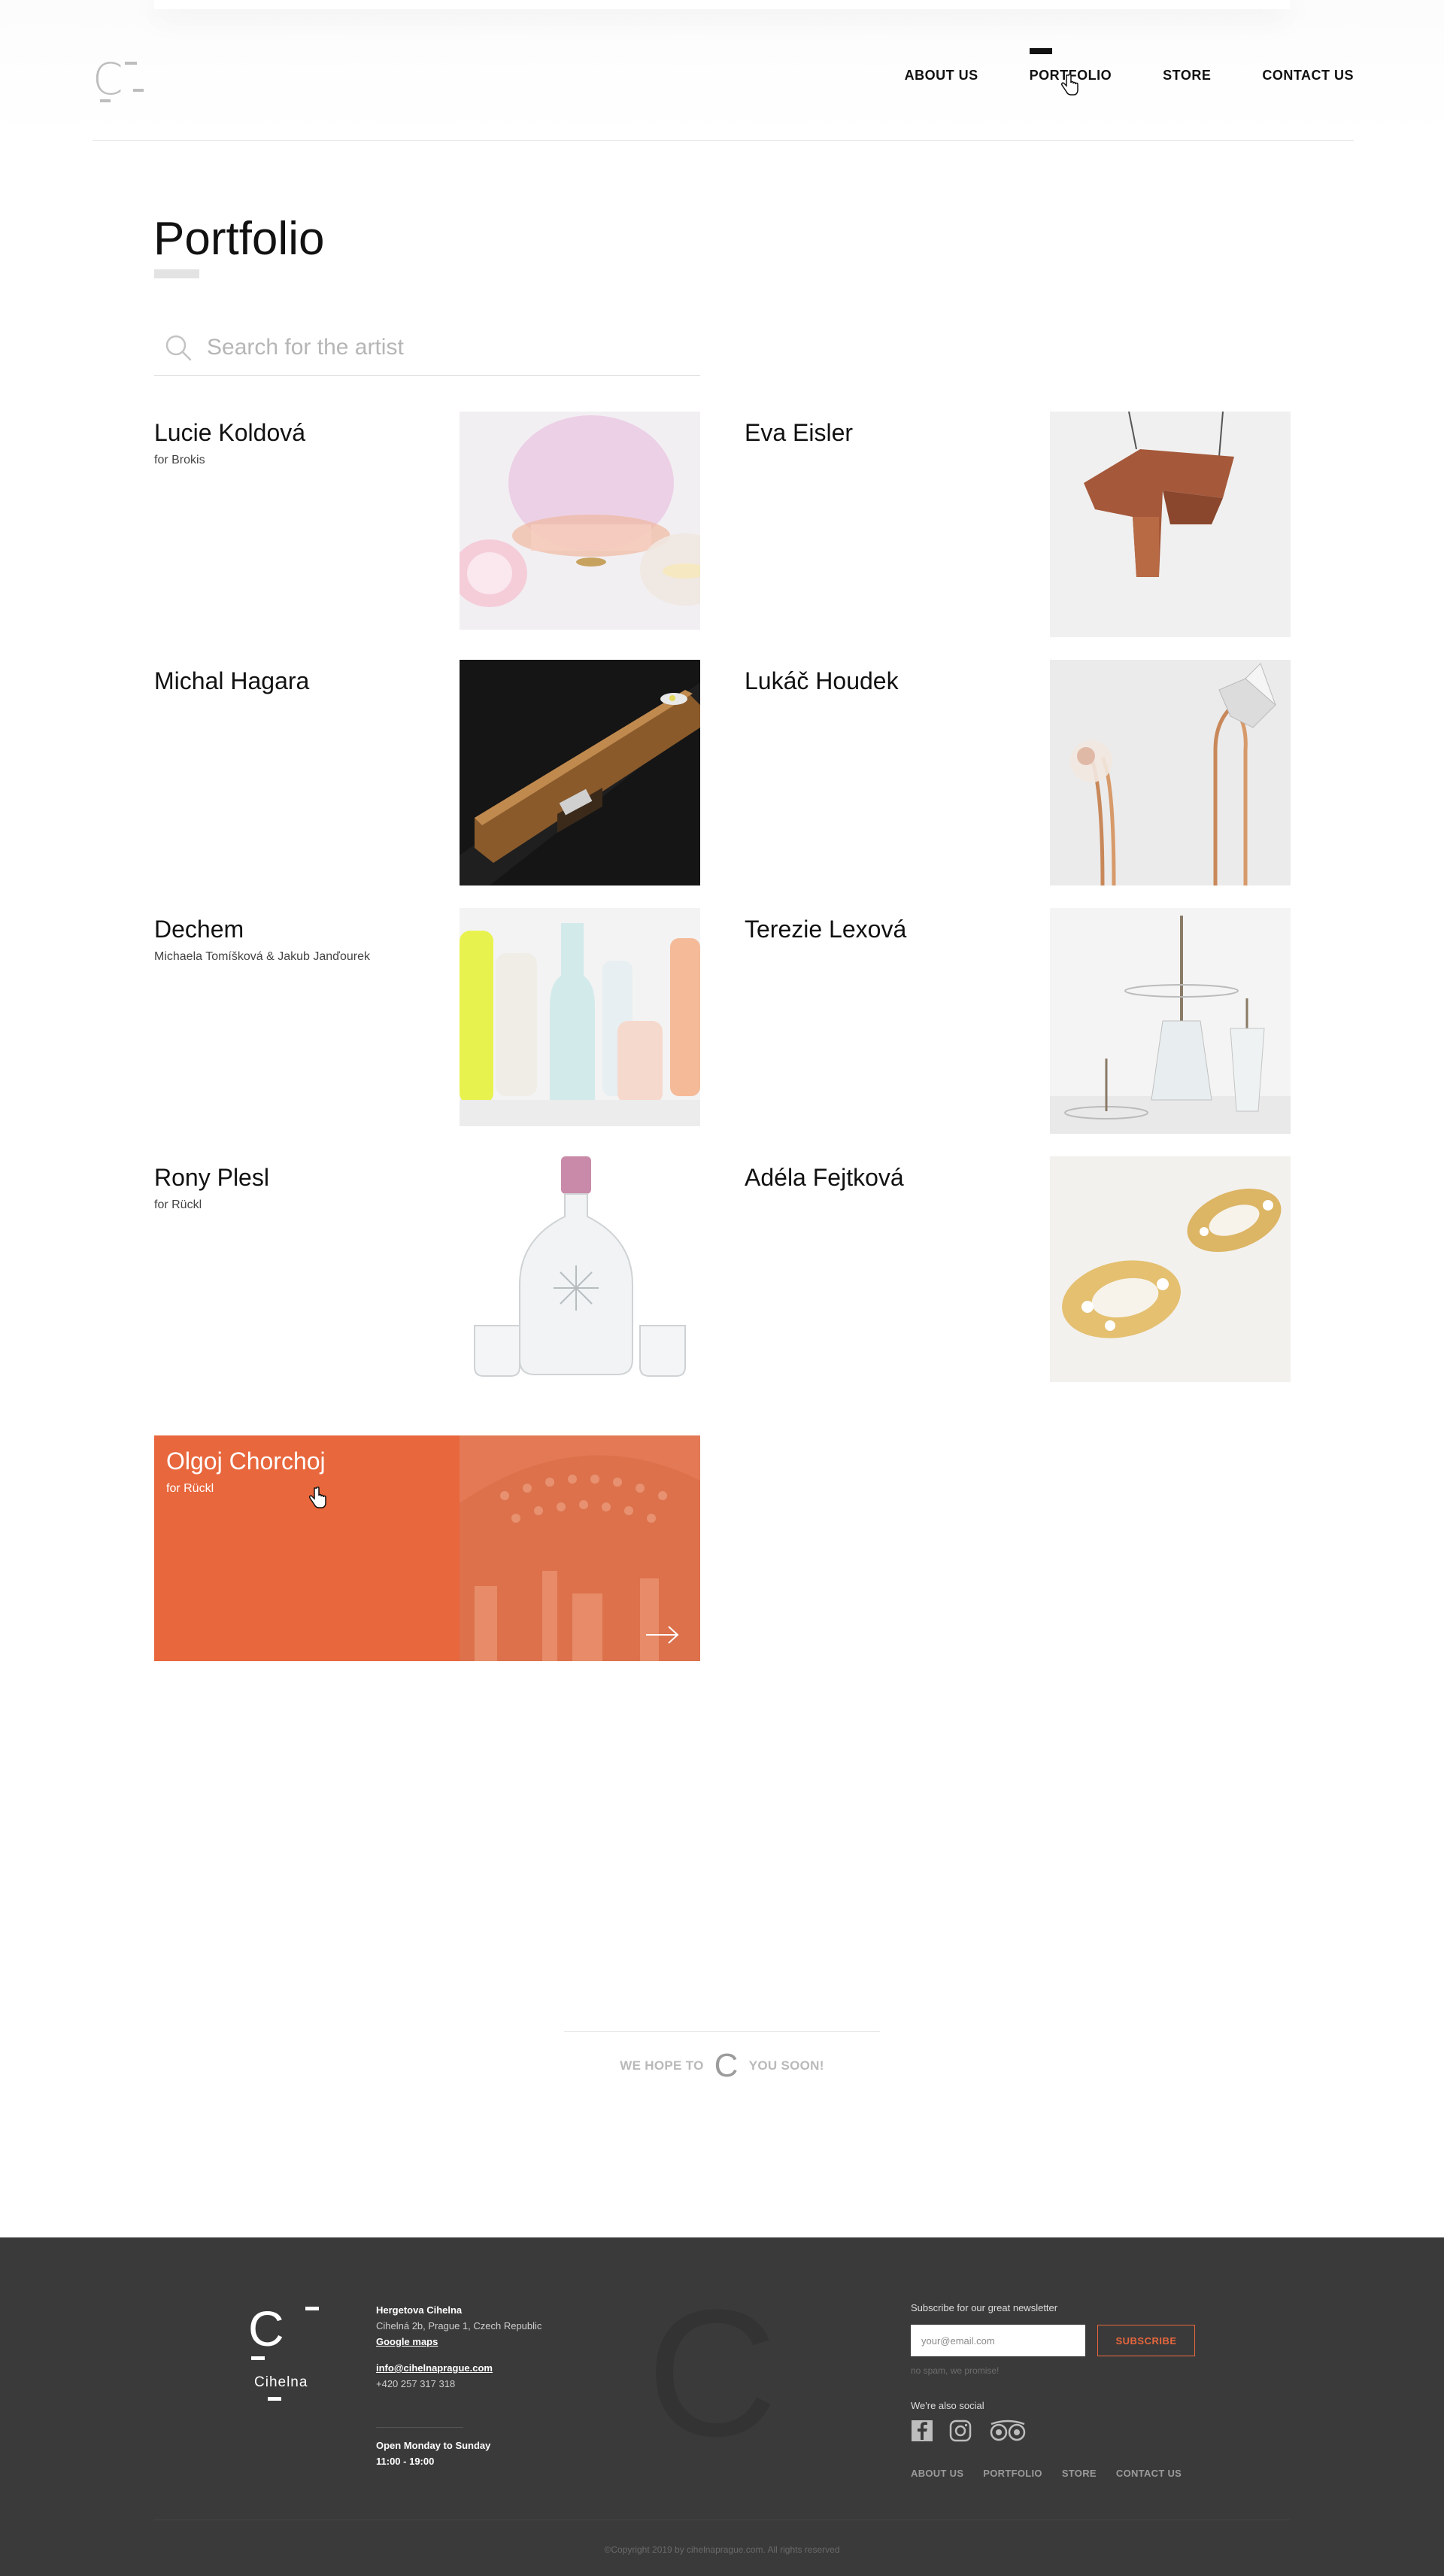 This screenshot has width=1444, height=2576. Describe the element at coordinates (663, 1635) in the screenshot. I see `arrow-right-icon` at that location.